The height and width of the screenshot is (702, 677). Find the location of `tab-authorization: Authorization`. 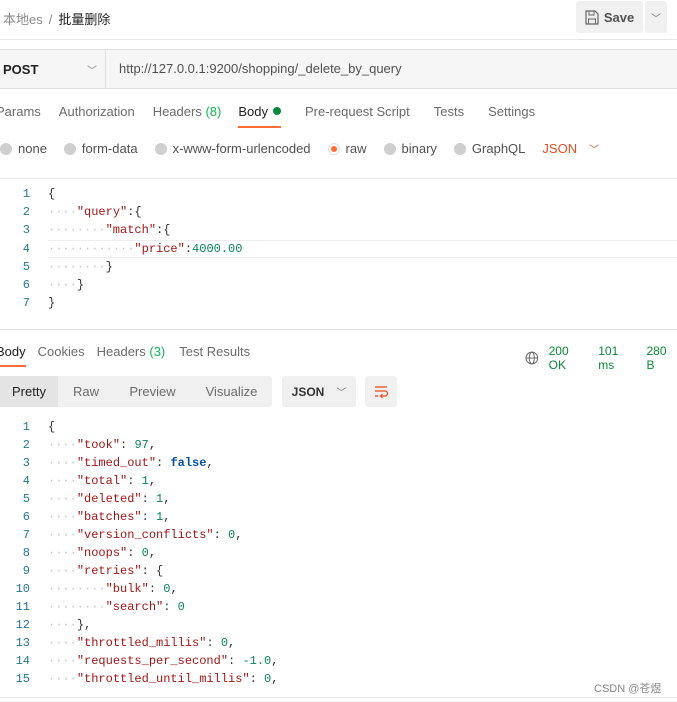

tab-authorization: Authorization is located at coordinates (97, 111).